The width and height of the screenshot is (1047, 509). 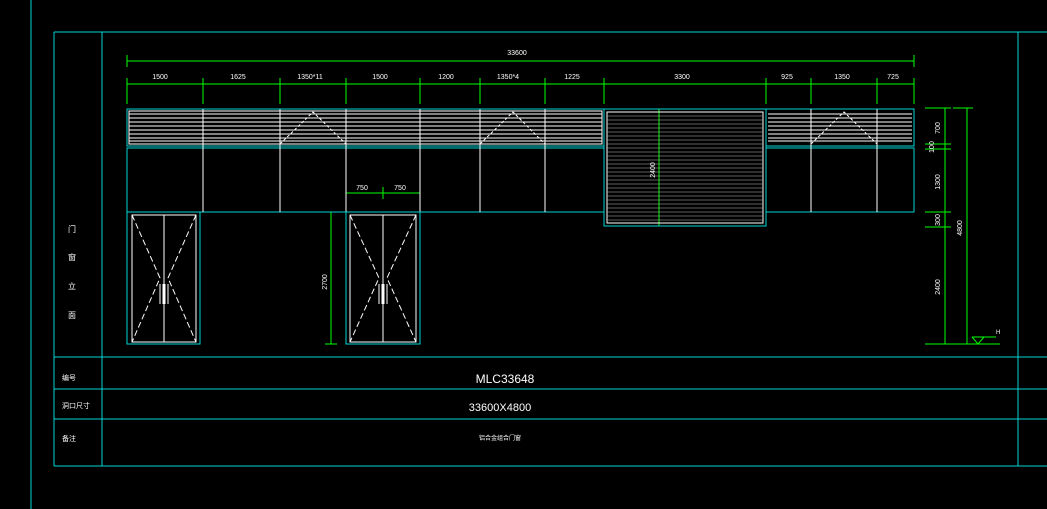 I want to click on dim-10: 1350, so click(x=842, y=77).